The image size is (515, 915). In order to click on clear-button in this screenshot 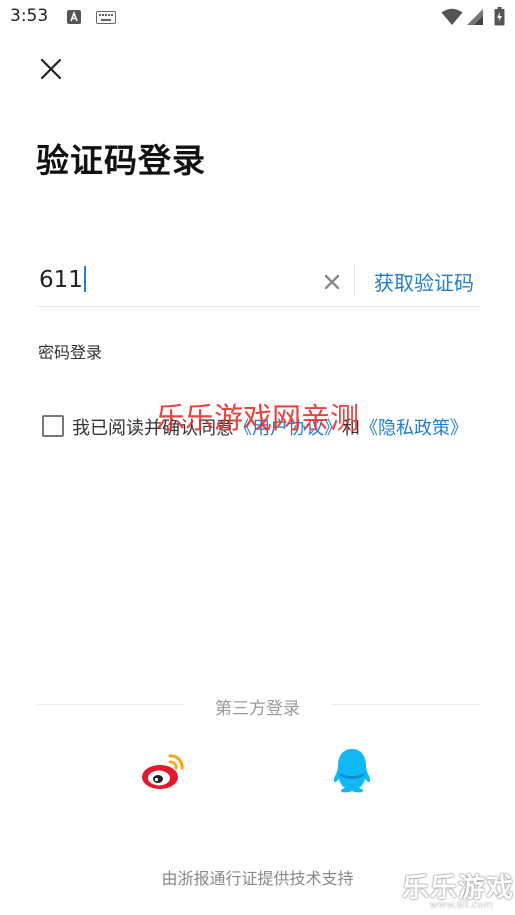, I will do `click(332, 282)`.